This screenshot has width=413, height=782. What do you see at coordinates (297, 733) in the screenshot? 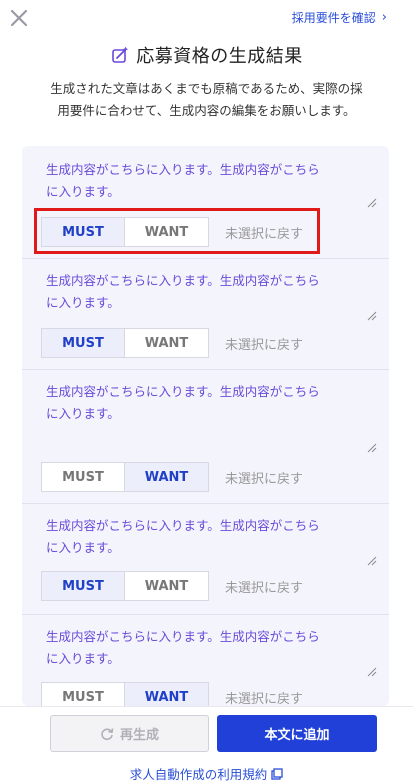
I see `add-to-body-button: 本文に追加` at bounding box center [297, 733].